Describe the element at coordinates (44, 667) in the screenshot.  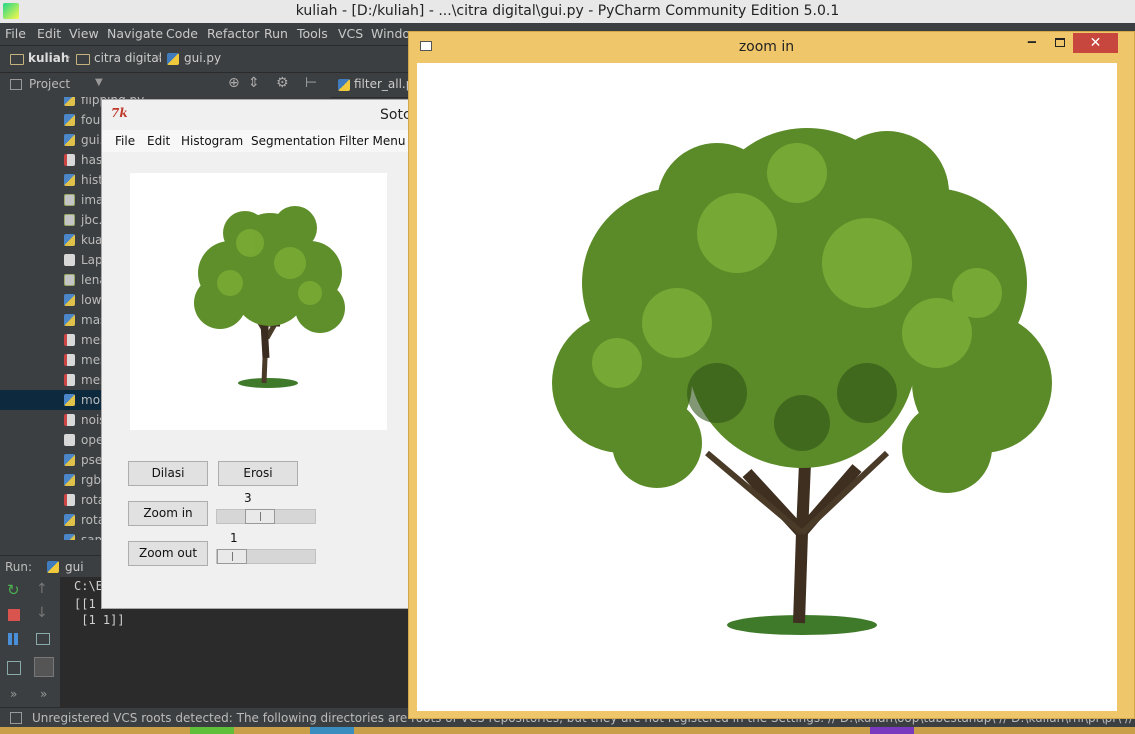
I see `pin-tab-icon` at that location.